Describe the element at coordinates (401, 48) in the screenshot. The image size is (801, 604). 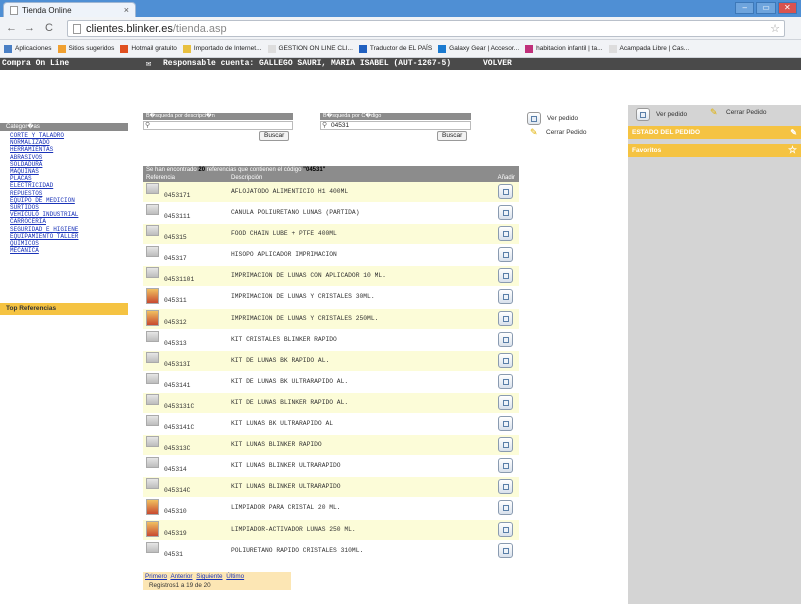
I see `bookmark-label: Traductor de EL PAÍS` at that location.